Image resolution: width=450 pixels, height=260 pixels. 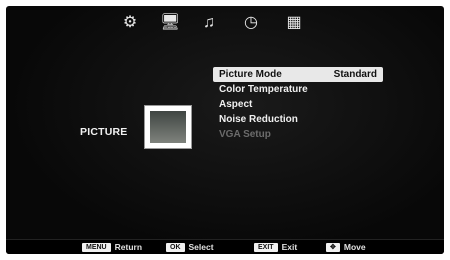 What do you see at coordinates (209, 23) in the screenshot?
I see `music-note-icon: ♫` at bounding box center [209, 23].